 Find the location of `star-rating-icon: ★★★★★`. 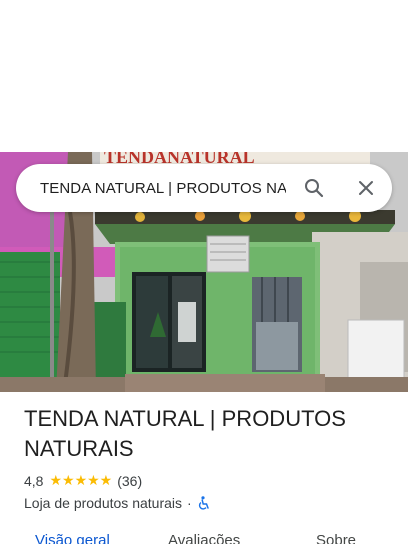

star-rating-icon: ★★★★★ is located at coordinates (81, 480).